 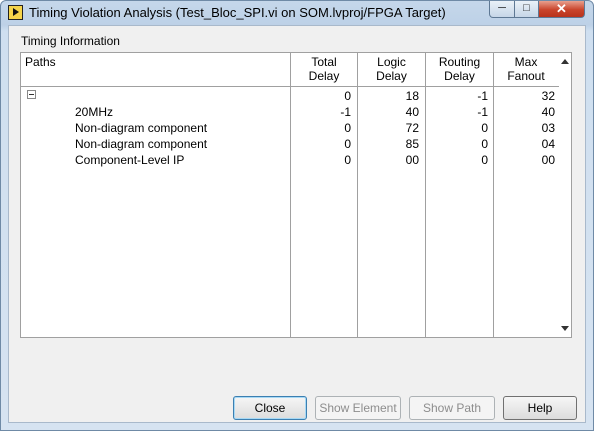 What do you see at coordinates (526, 76) in the screenshot?
I see `header-max-fanout-line2: Fanout` at bounding box center [526, 76].